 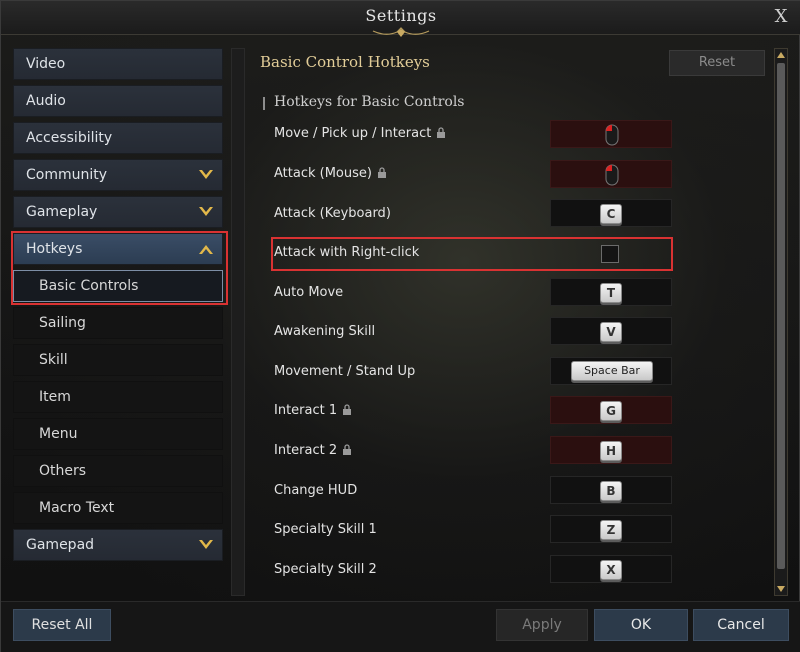 I want to click on hotkey-slot-specialty-1: Z, so click(x=611, y=529).